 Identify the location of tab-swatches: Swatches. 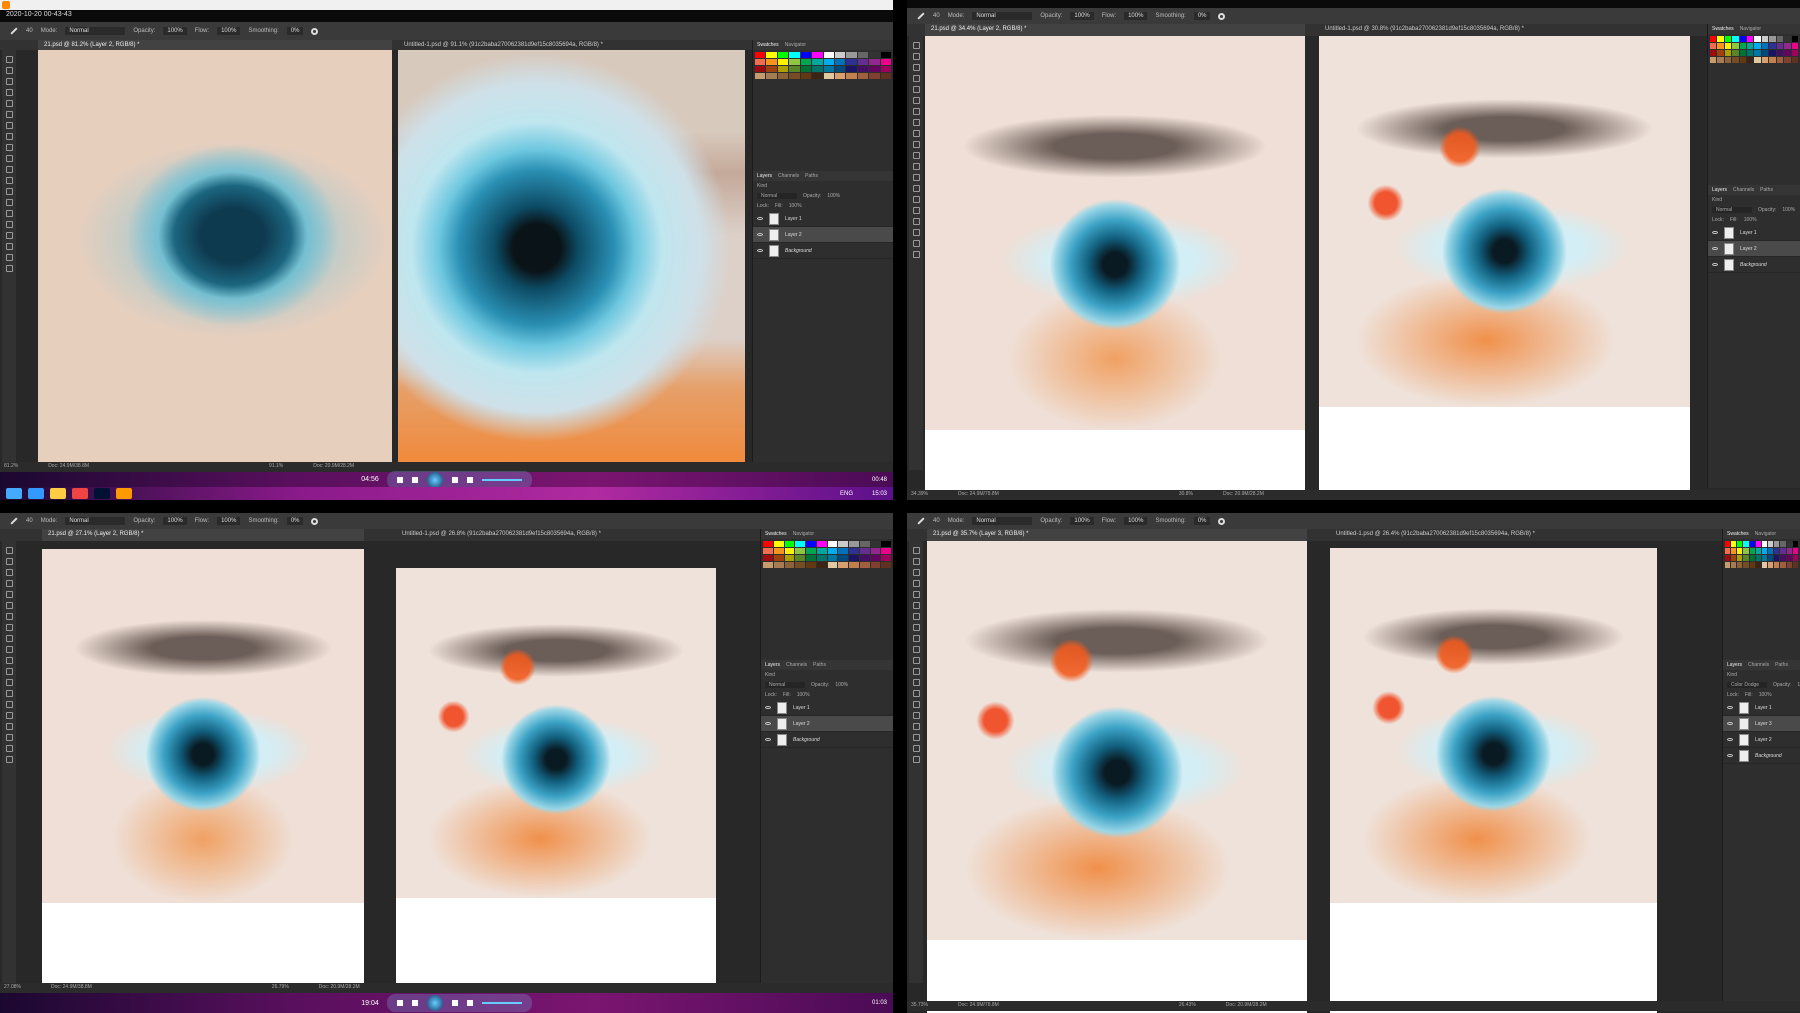
(768, 45).